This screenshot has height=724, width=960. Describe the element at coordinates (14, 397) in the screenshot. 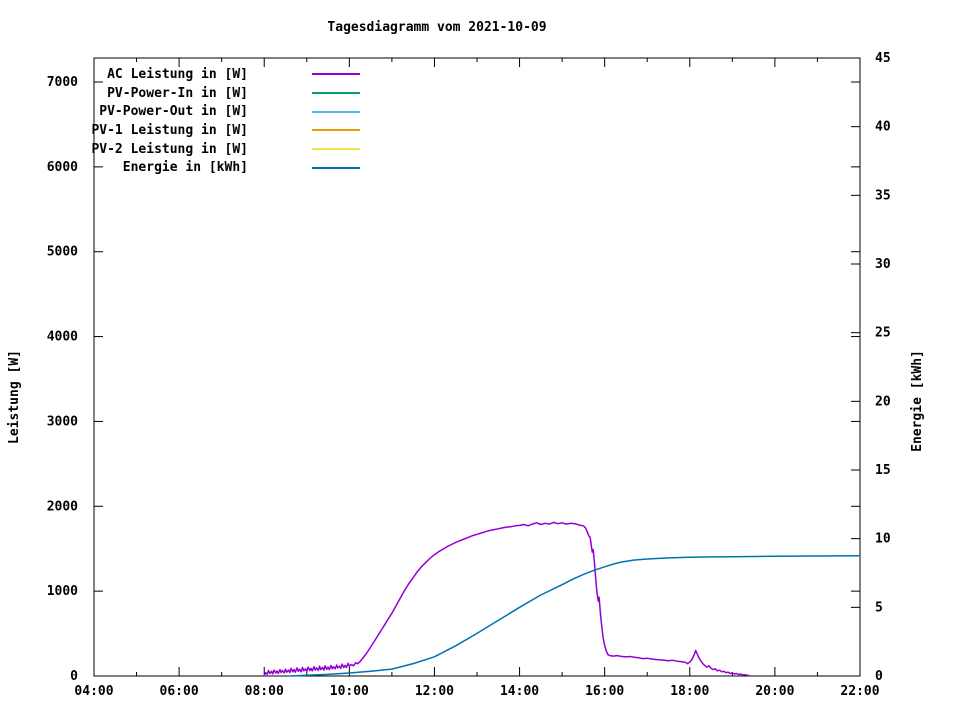

I see `y-left-axis-label: Leistung [W]` at that location.